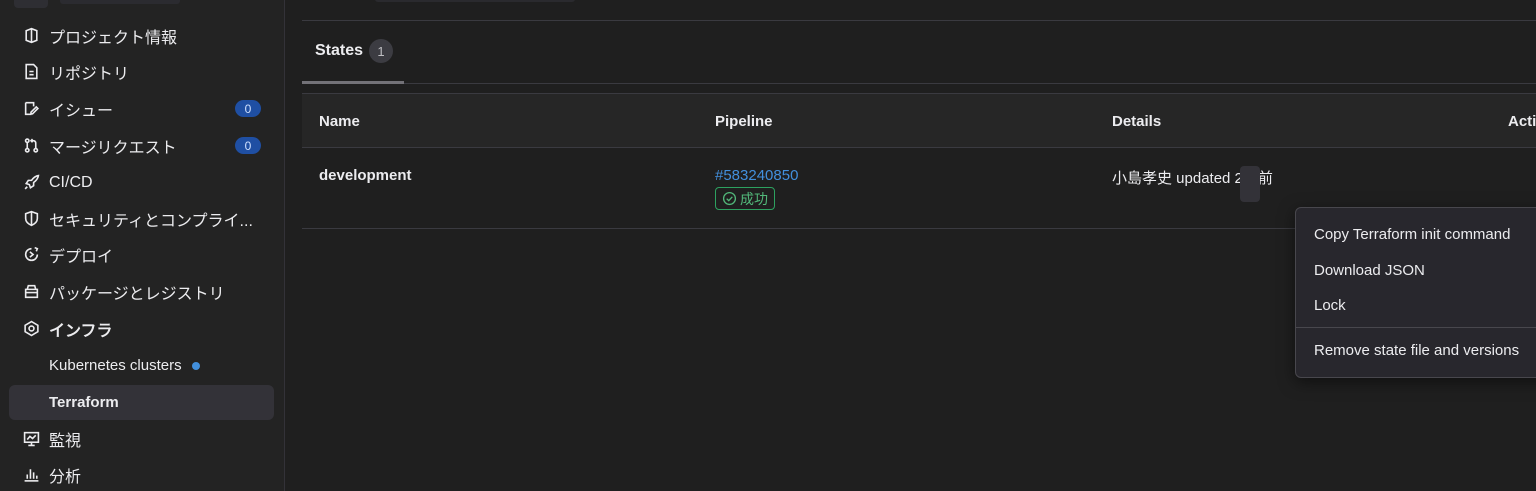 This screenshot has height=491, width=1536. What do you see at coordinates (1330, 305) in the screenshot?
I see `menu-item-lock: Lock` at bounding box center [1330, 305].